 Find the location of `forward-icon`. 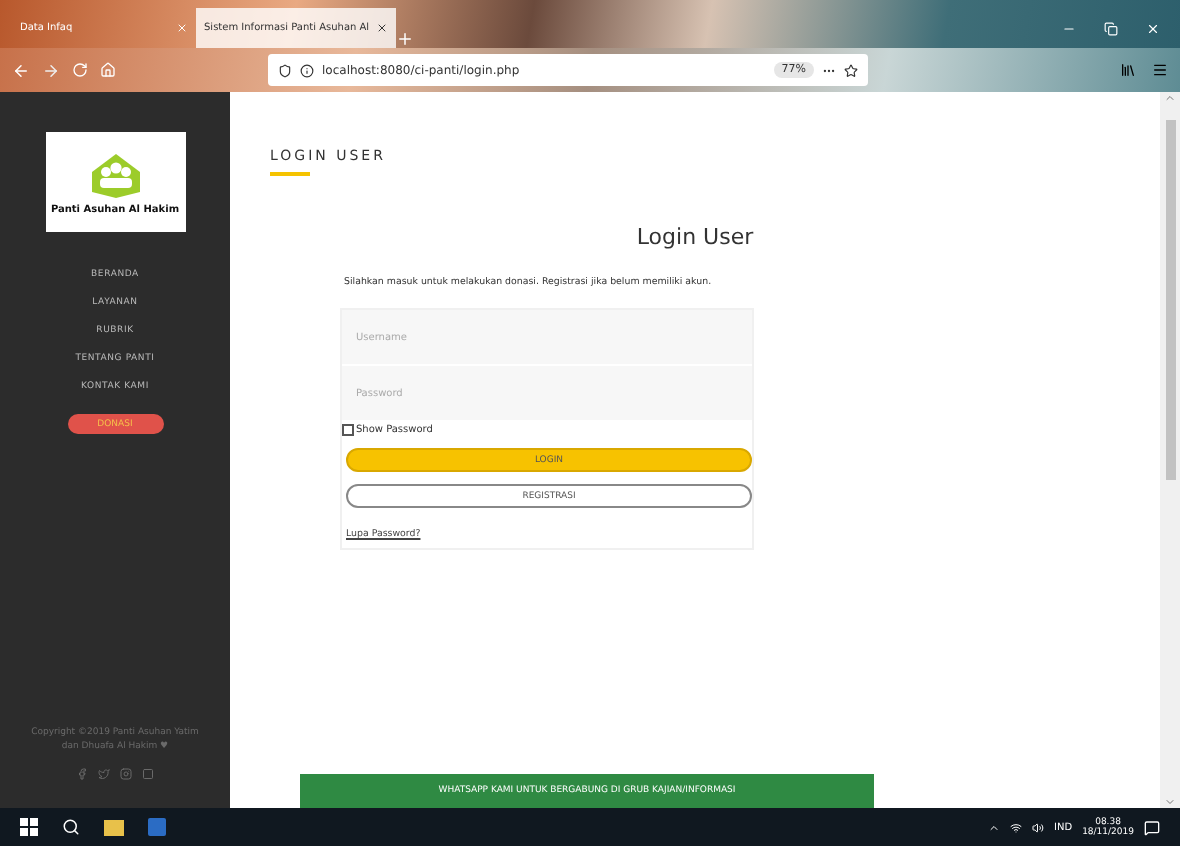

forward-icon is located at coordinates (51, 70).